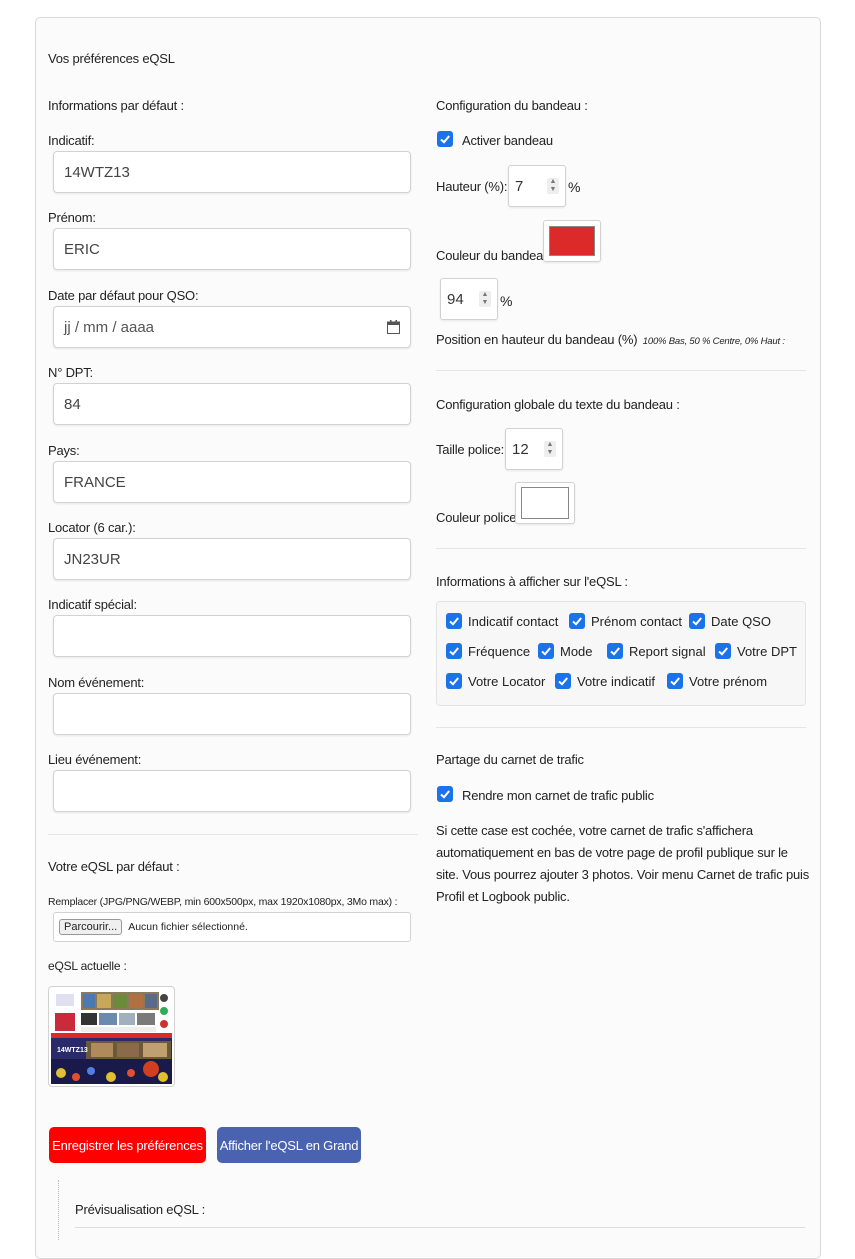 This screenshot has width=855, height=1259. I want to click on dpt-value: 84, so click(72, 404).